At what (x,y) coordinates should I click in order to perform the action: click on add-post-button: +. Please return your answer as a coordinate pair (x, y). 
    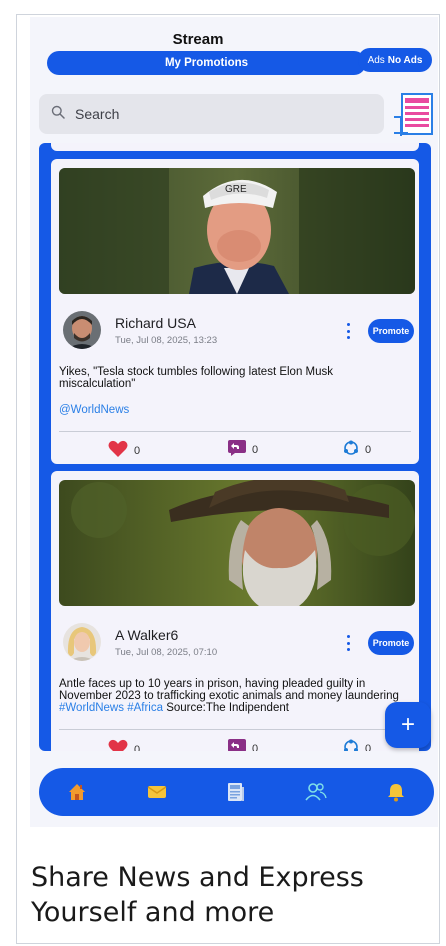
    Looking at the image, I should click on (408, 725).